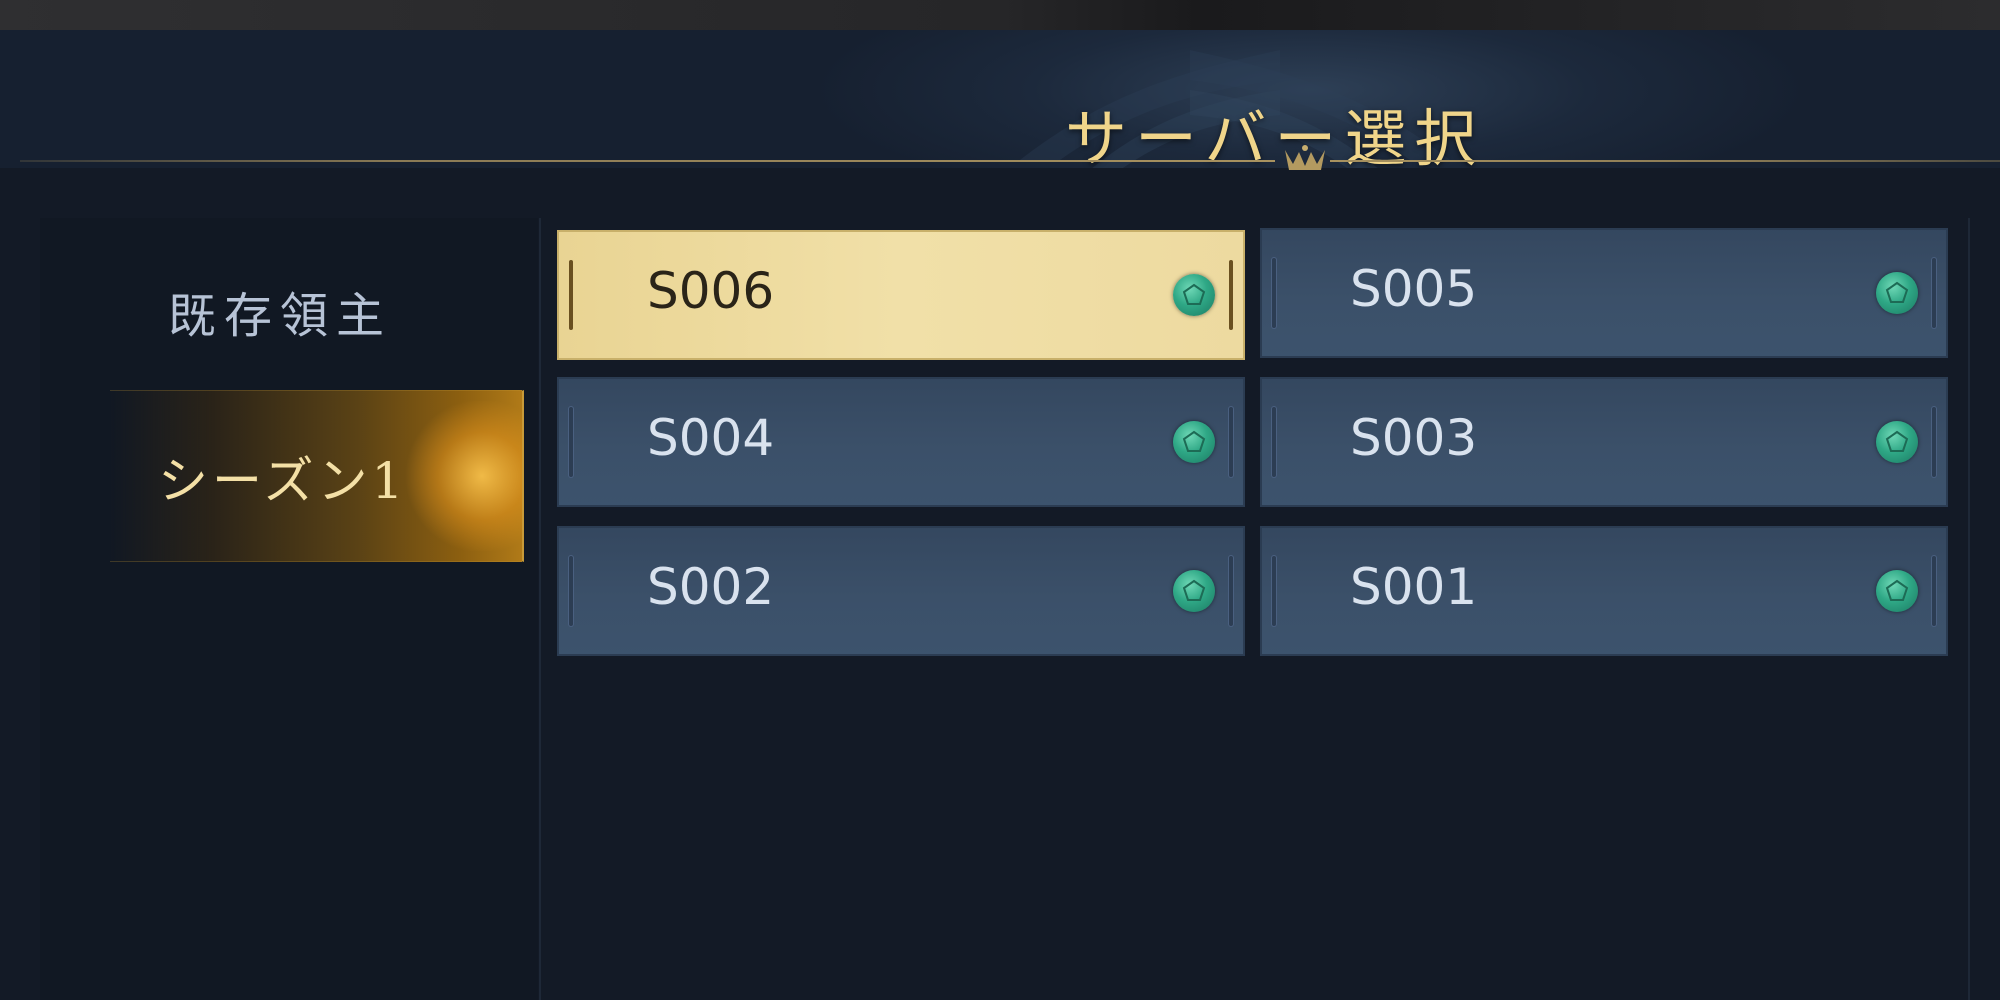  I want to click on top-bar, so click(1000, 15).